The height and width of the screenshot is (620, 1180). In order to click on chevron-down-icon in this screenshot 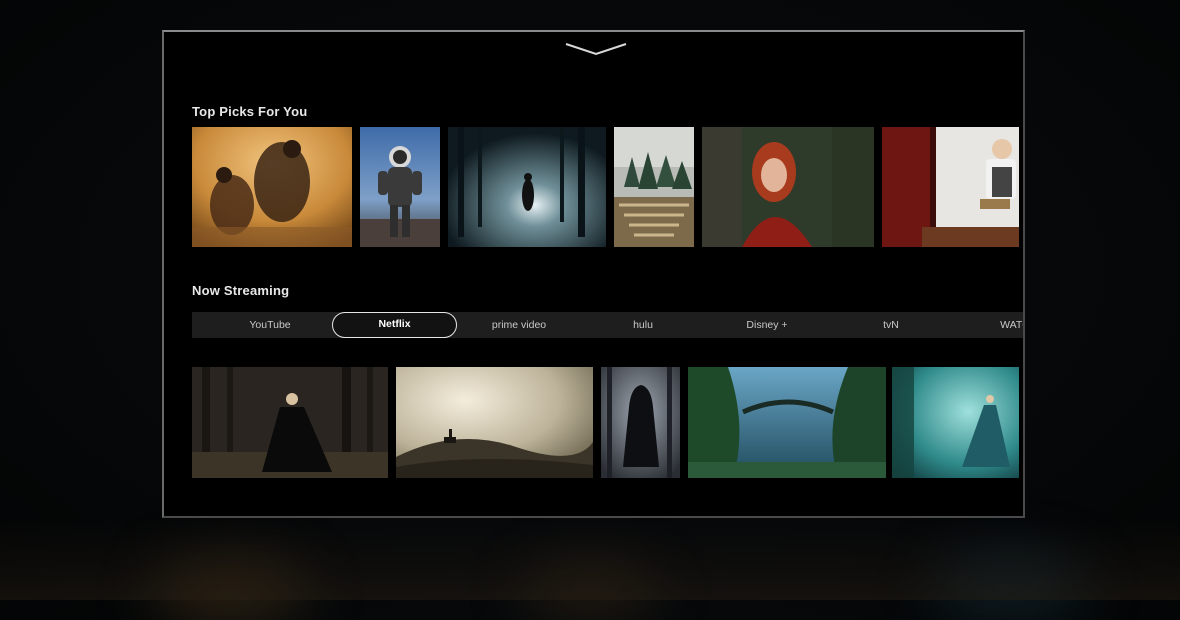, I will do `click(596, 49)`.